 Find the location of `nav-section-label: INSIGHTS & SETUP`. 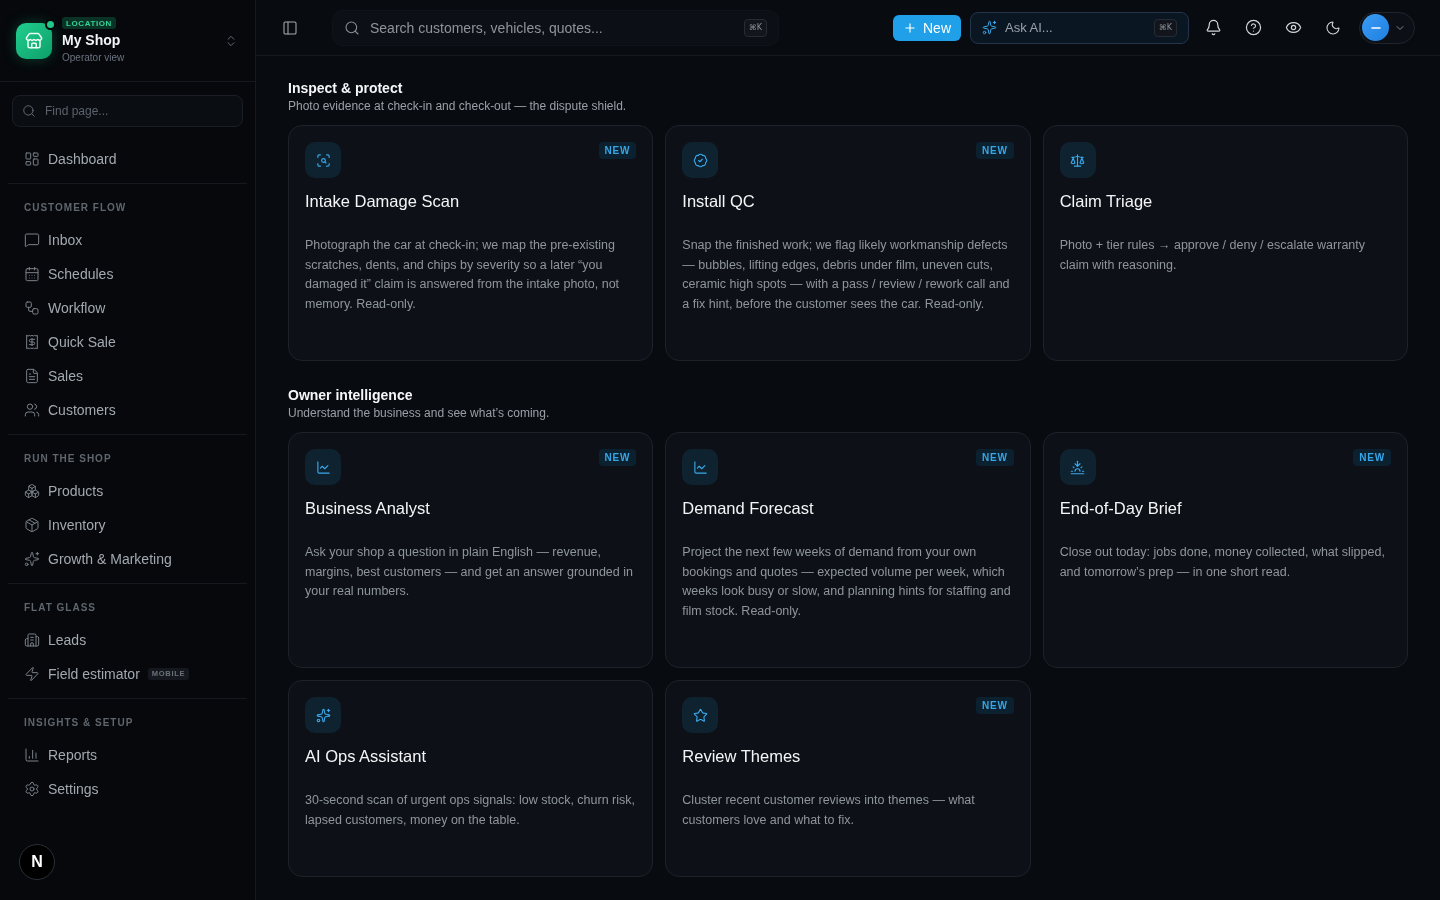

nav-section-label: INSIGHTS & SETUP is located at coordinates (79, 723).